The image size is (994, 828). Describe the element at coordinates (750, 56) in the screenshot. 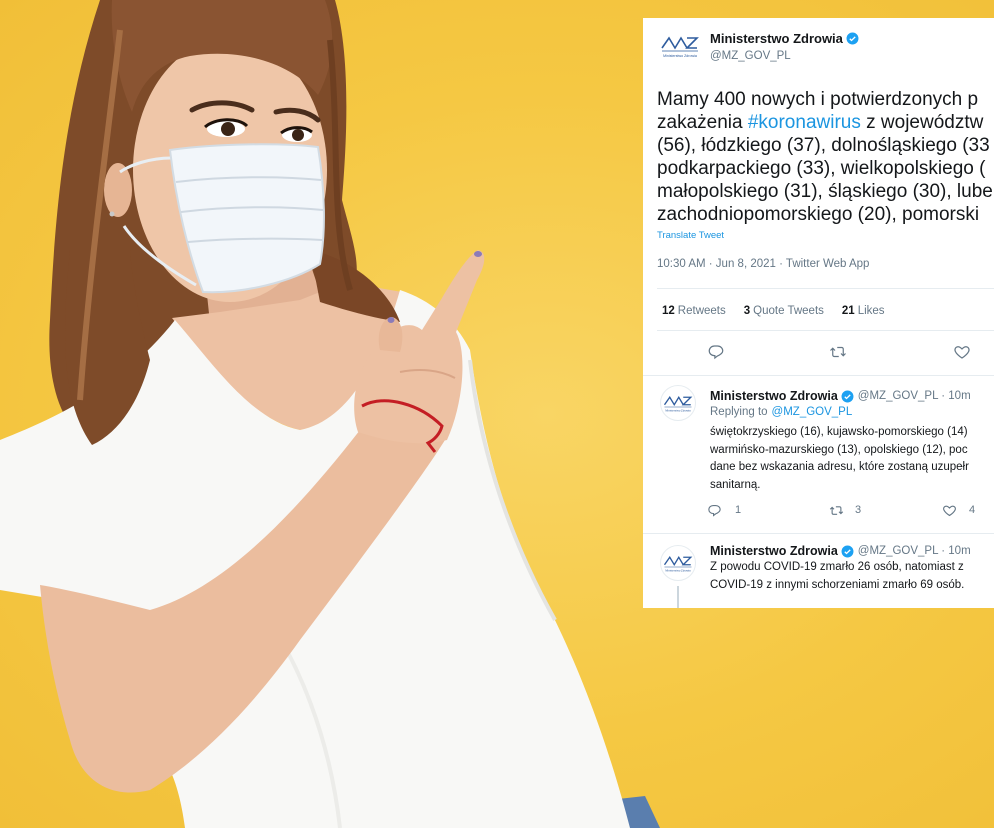

I see `author-handle: @MZ_GOV_PL` at that location.